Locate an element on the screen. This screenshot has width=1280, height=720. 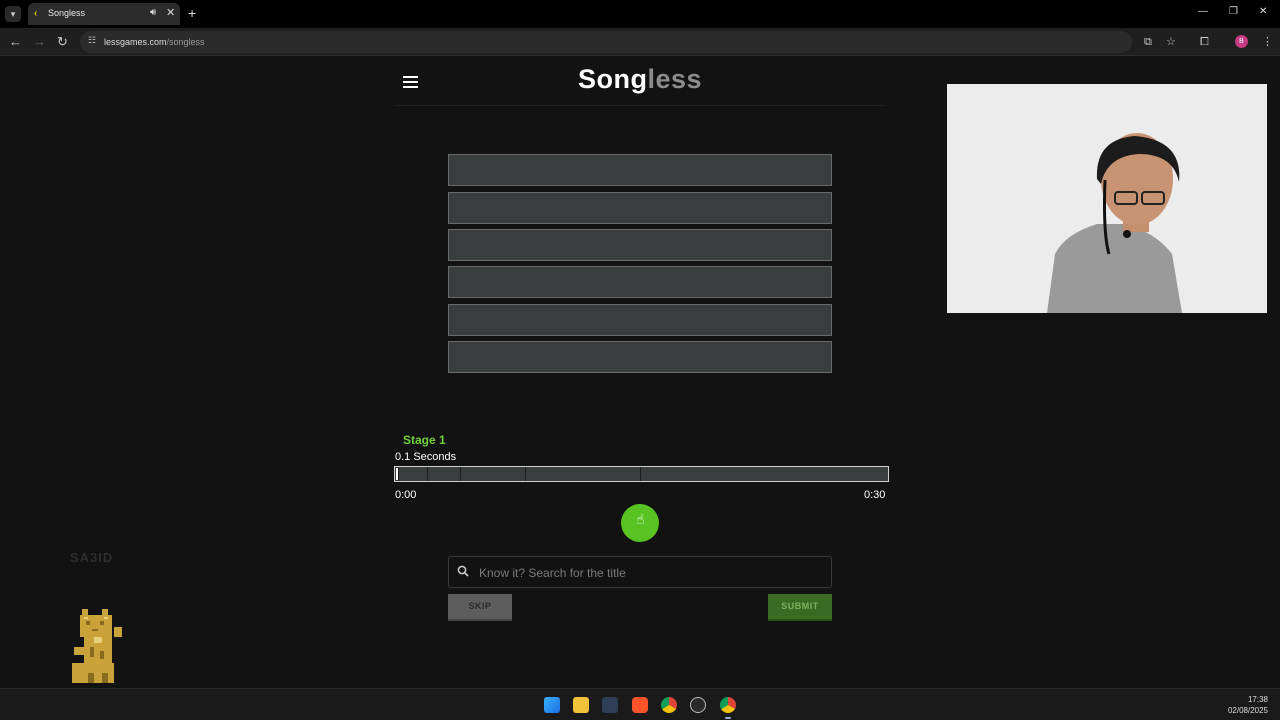
stage-label: Stage 1 is located at coordinates (424, 440).